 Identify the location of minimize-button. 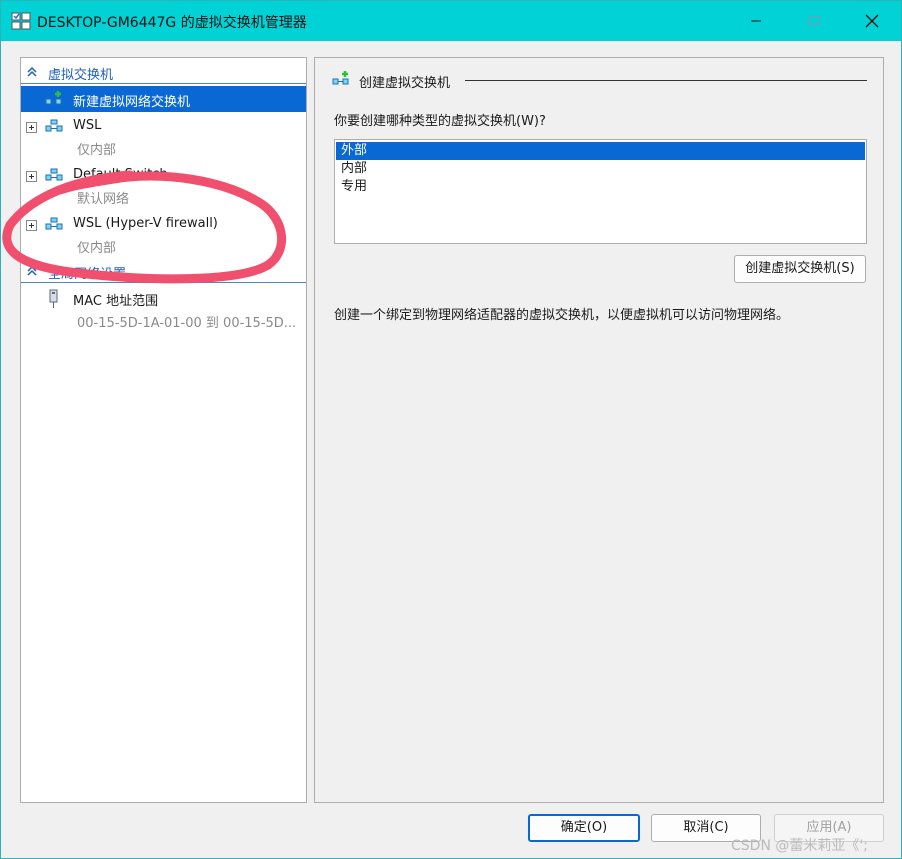
(756, 21).